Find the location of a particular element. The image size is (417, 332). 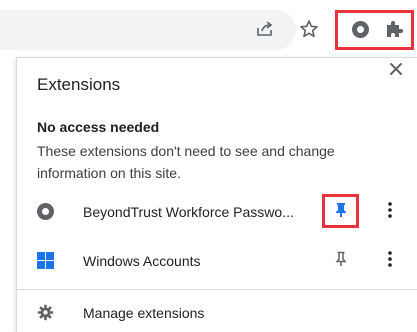

pin-icon is located at coordinates (341, 212).